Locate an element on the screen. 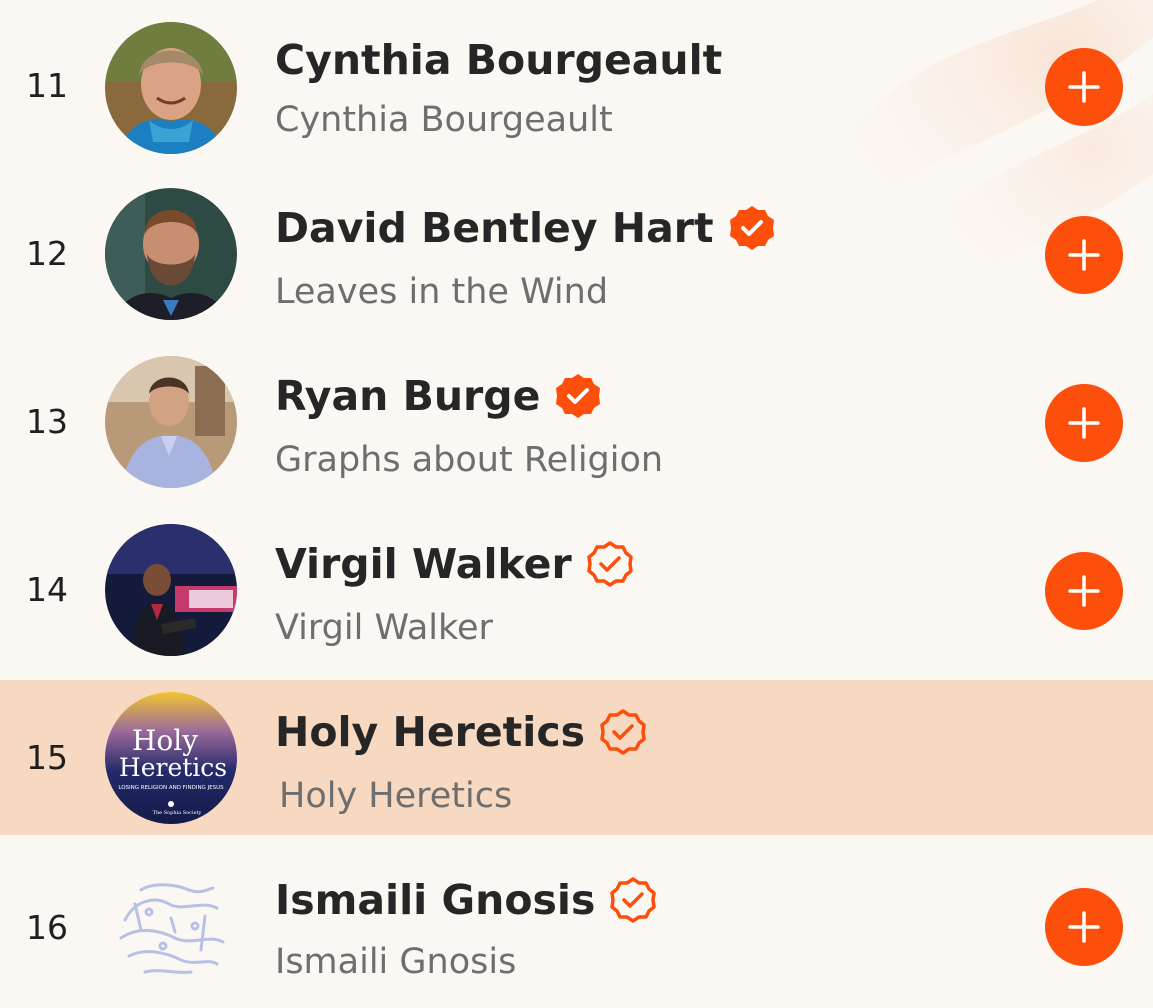  rank-number: 12 is located at coordinates (47, 253).